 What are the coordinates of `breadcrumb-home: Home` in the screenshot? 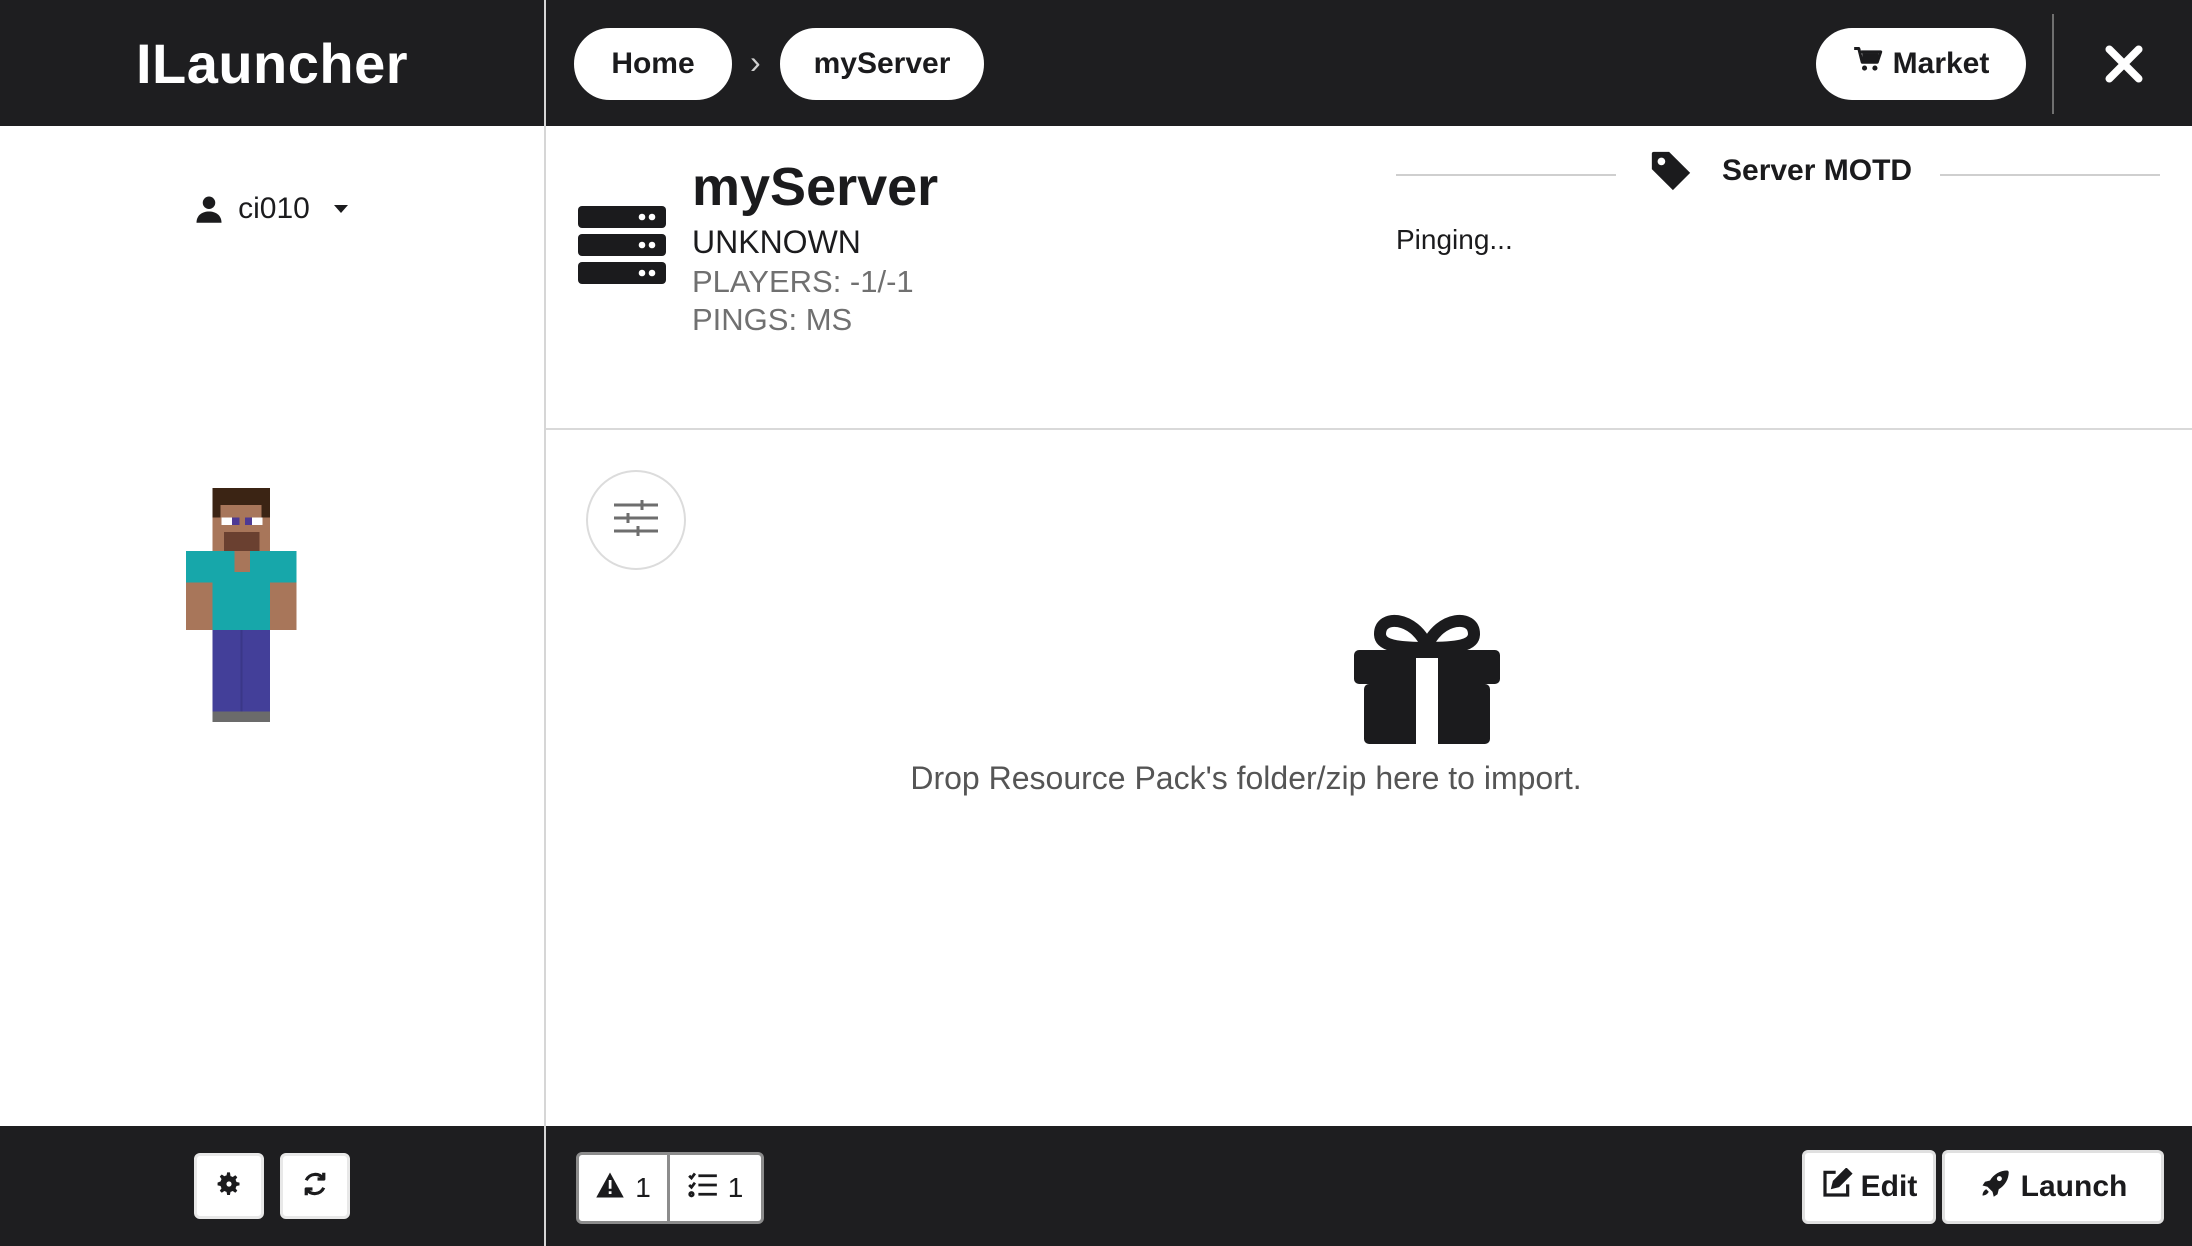 It's located at (653, 64).